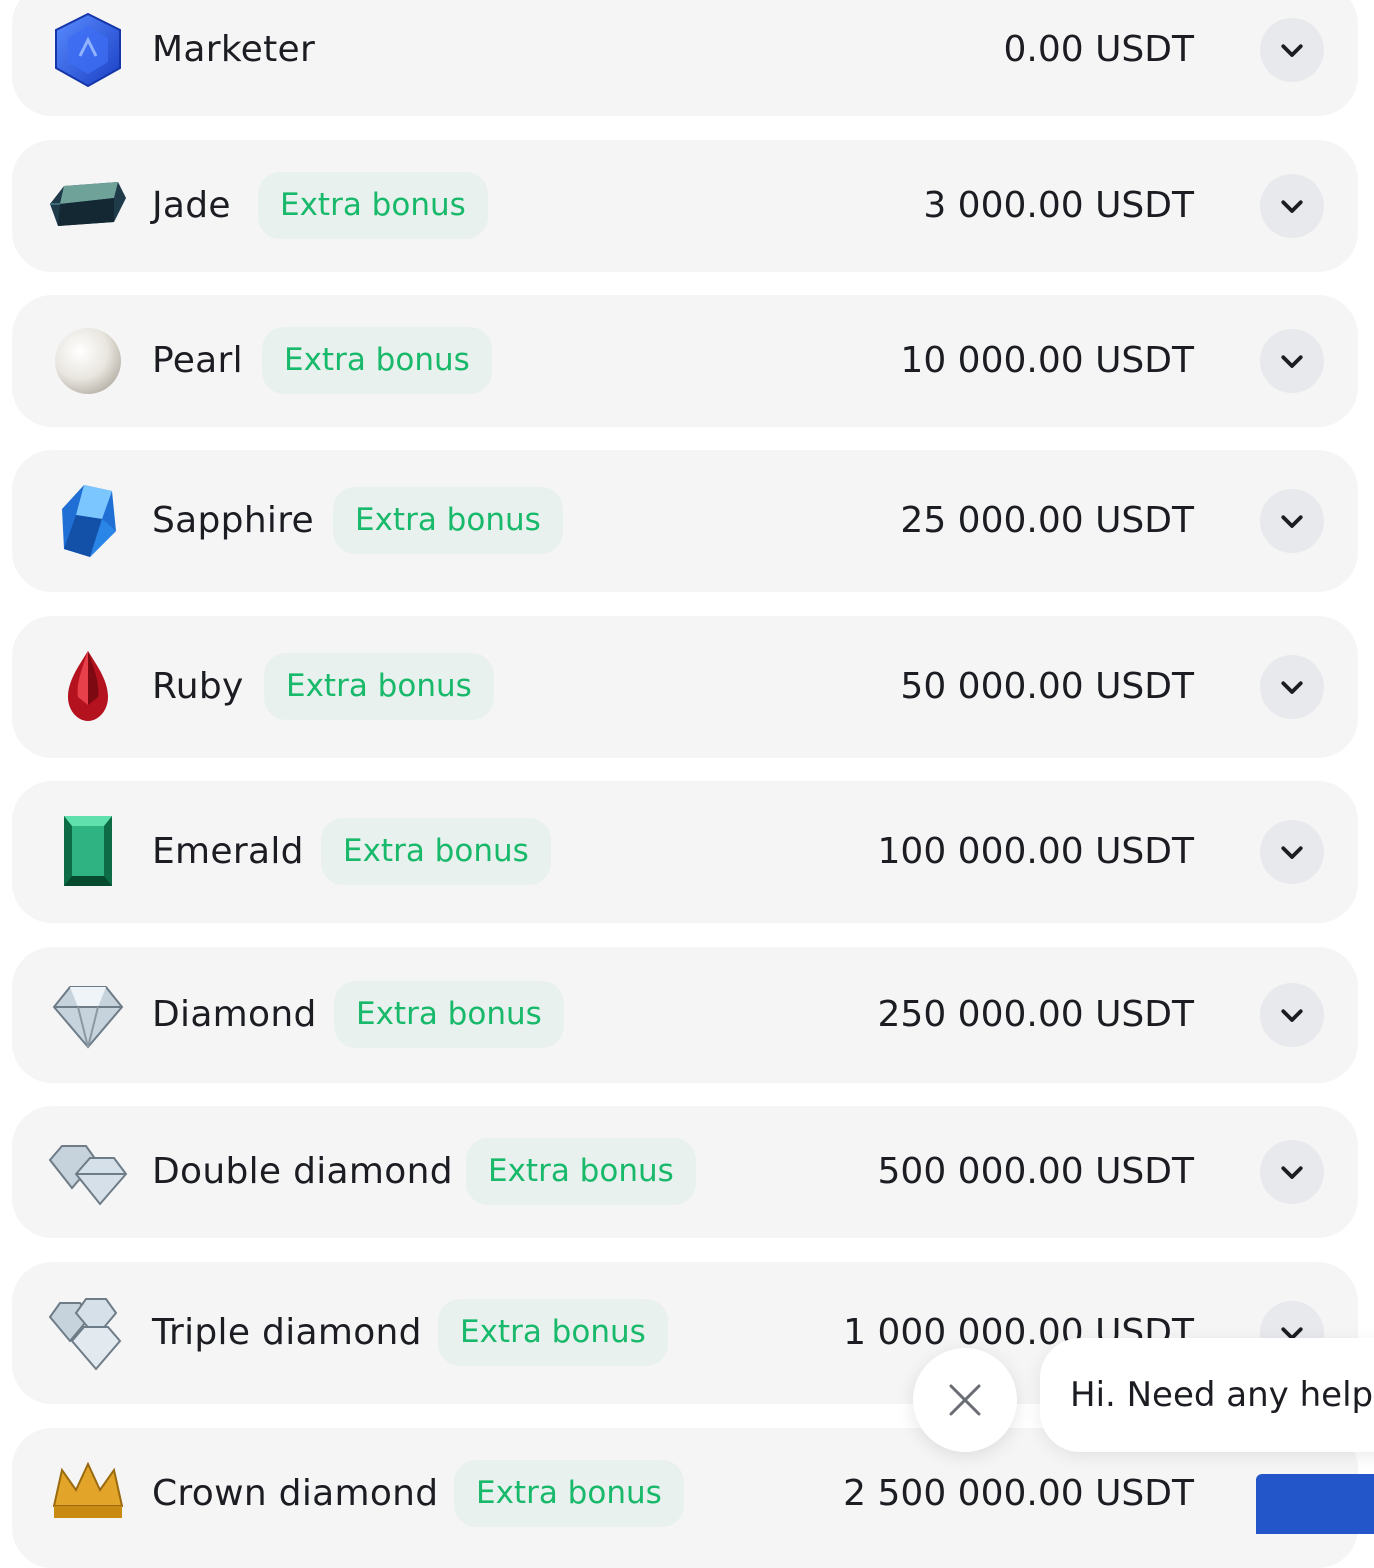  Describe the element at coordinates (685, 58) in the screenshot. I see `tier-row-marketer: Marketer 0.00 USDT` at that location.